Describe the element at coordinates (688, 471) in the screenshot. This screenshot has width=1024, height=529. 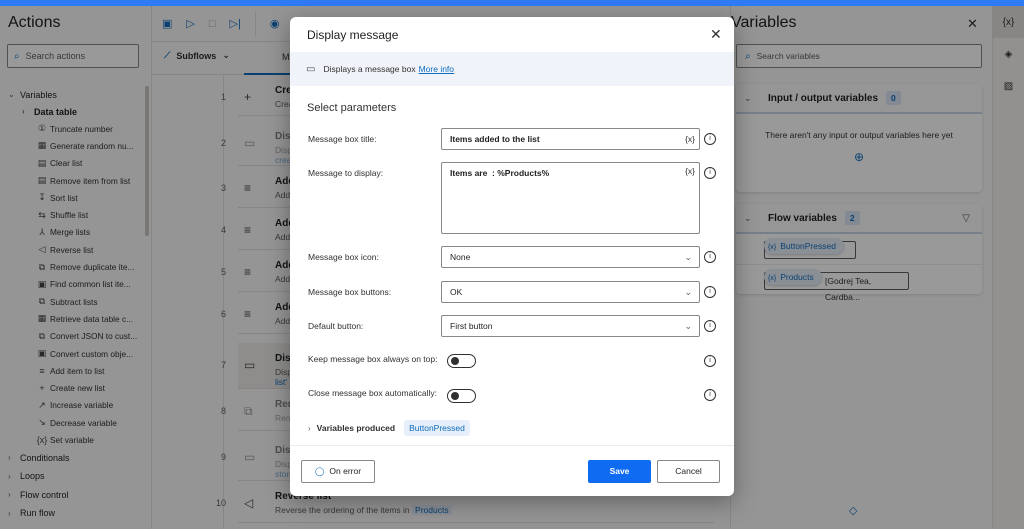
I see `cancel-button: Cancel` at that location.